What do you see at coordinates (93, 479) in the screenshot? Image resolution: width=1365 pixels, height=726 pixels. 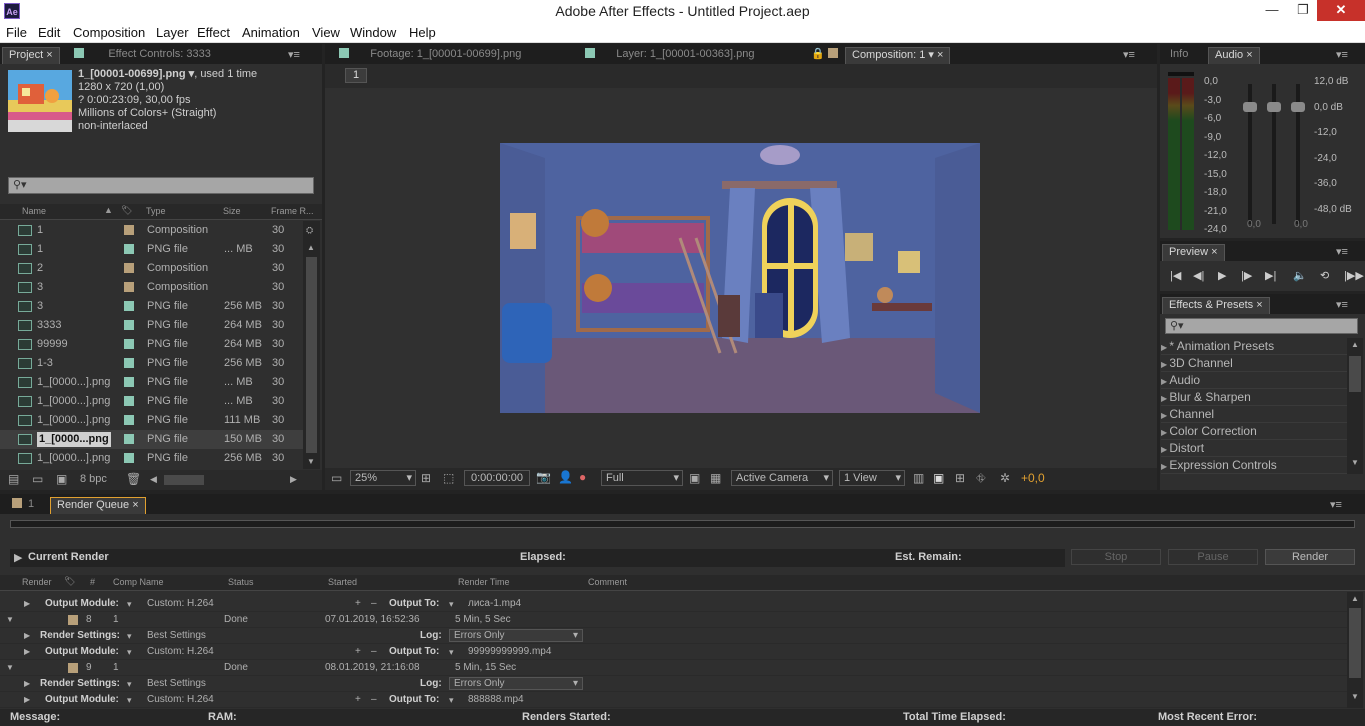 I see `bit-depth-button: 8 bpc` at bounding box center [93, 479].